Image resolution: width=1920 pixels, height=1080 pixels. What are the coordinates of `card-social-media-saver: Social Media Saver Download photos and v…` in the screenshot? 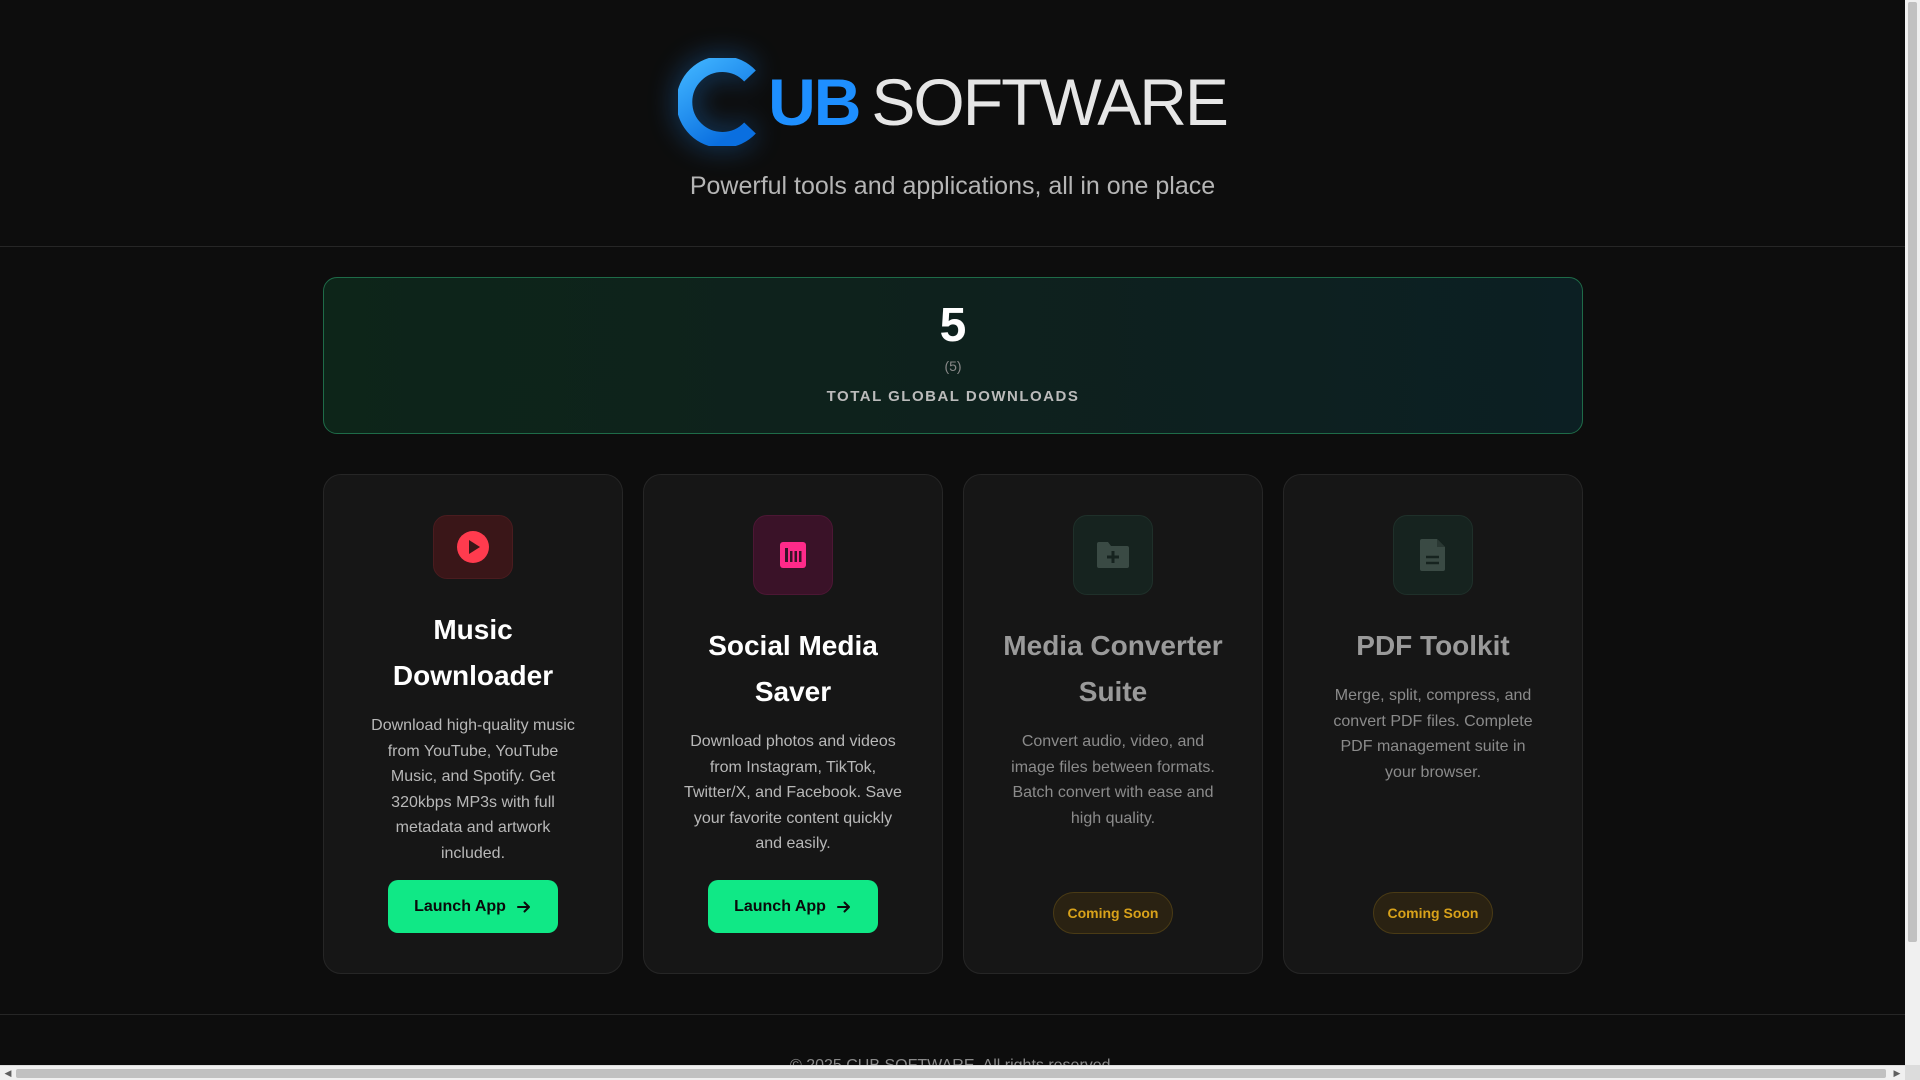 It's located at (793, 724).